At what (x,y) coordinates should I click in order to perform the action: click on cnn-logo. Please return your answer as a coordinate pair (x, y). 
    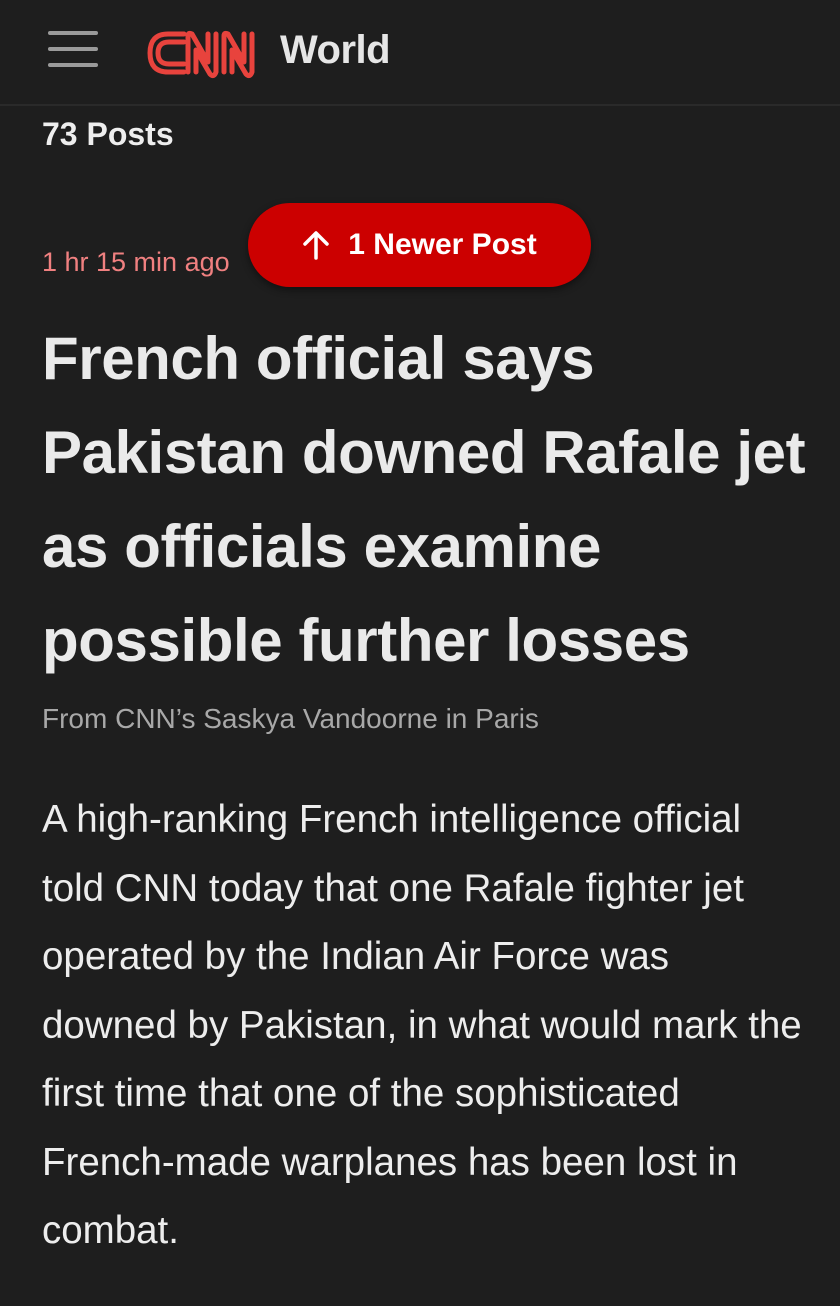
    Looking at the image, I should click on (209, 53).